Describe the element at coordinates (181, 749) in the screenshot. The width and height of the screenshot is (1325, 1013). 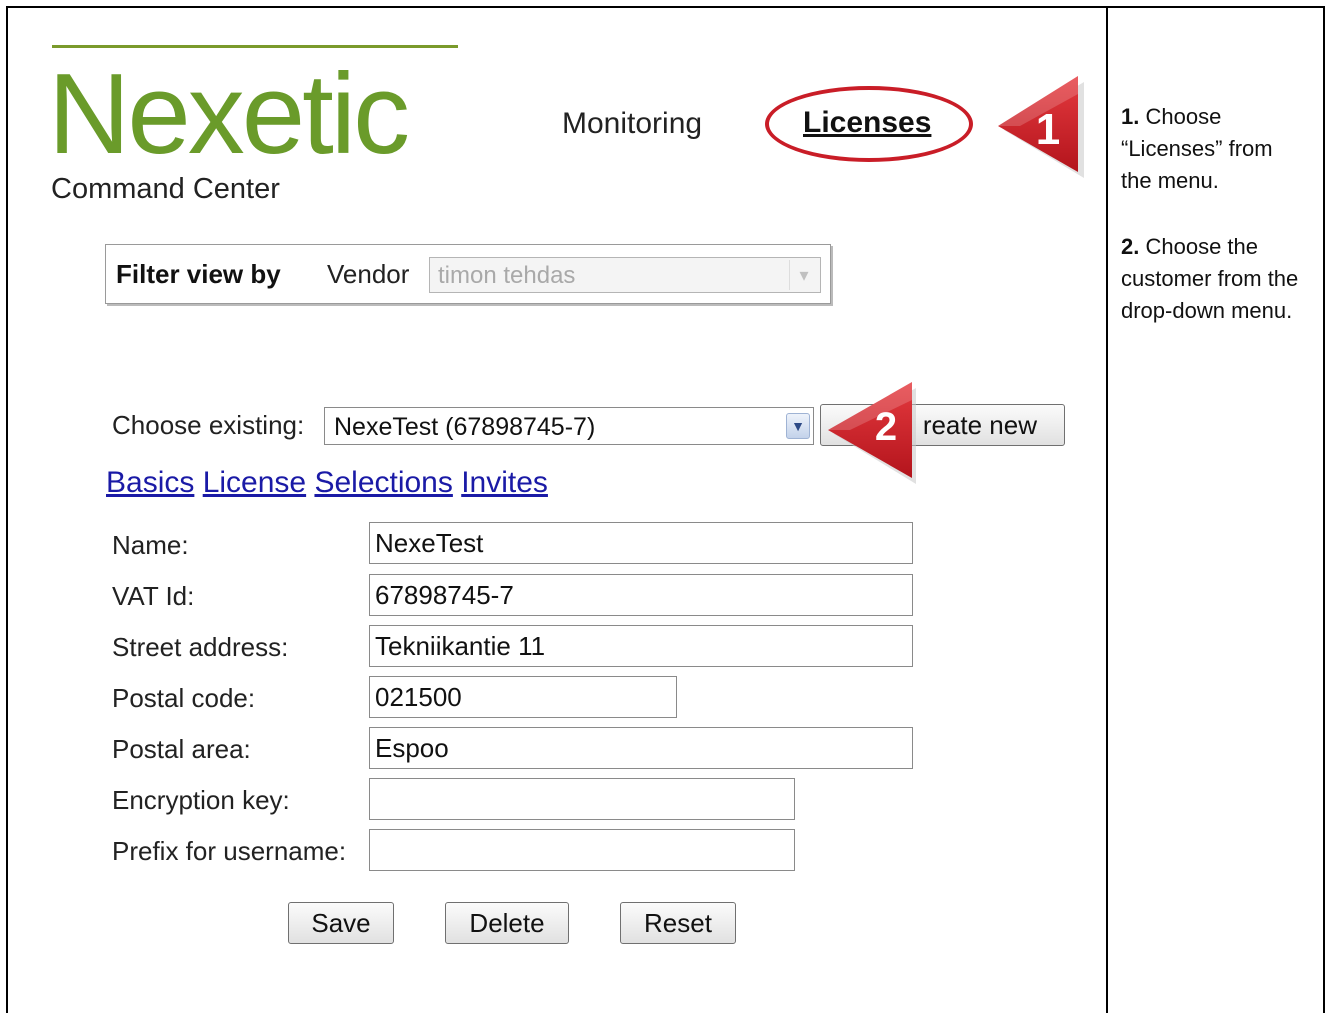
I see `postal-area-label: Postal area:` at that location.